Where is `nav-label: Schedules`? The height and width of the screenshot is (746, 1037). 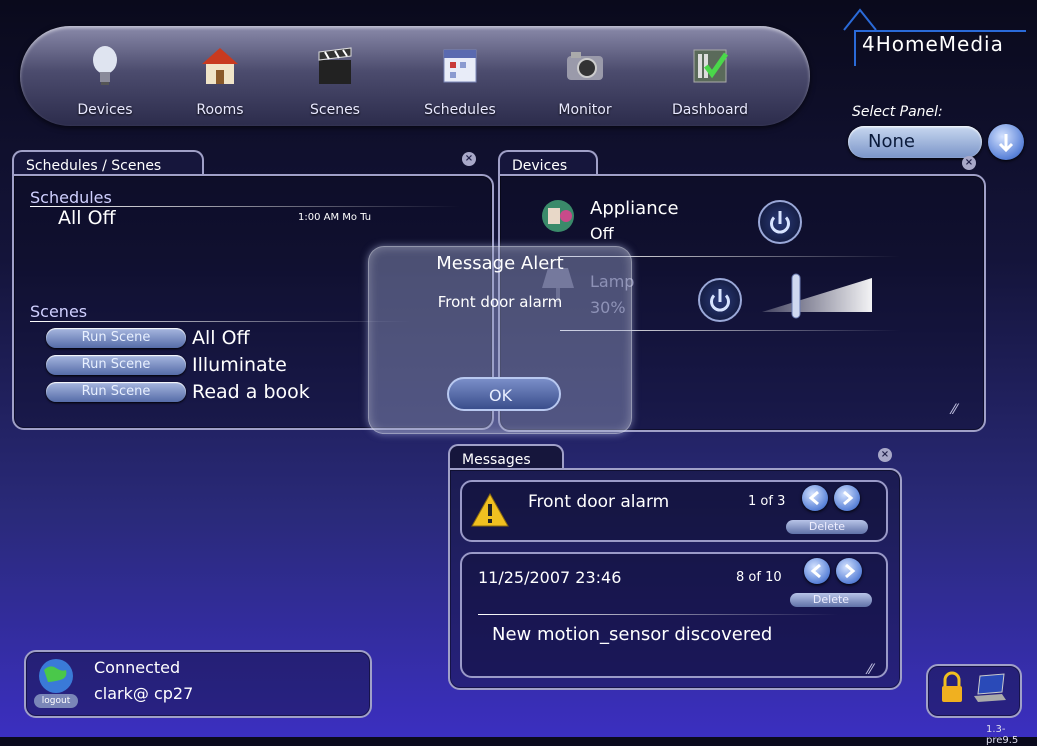
nav-label: Schedules is located at coordinates (460, 110).